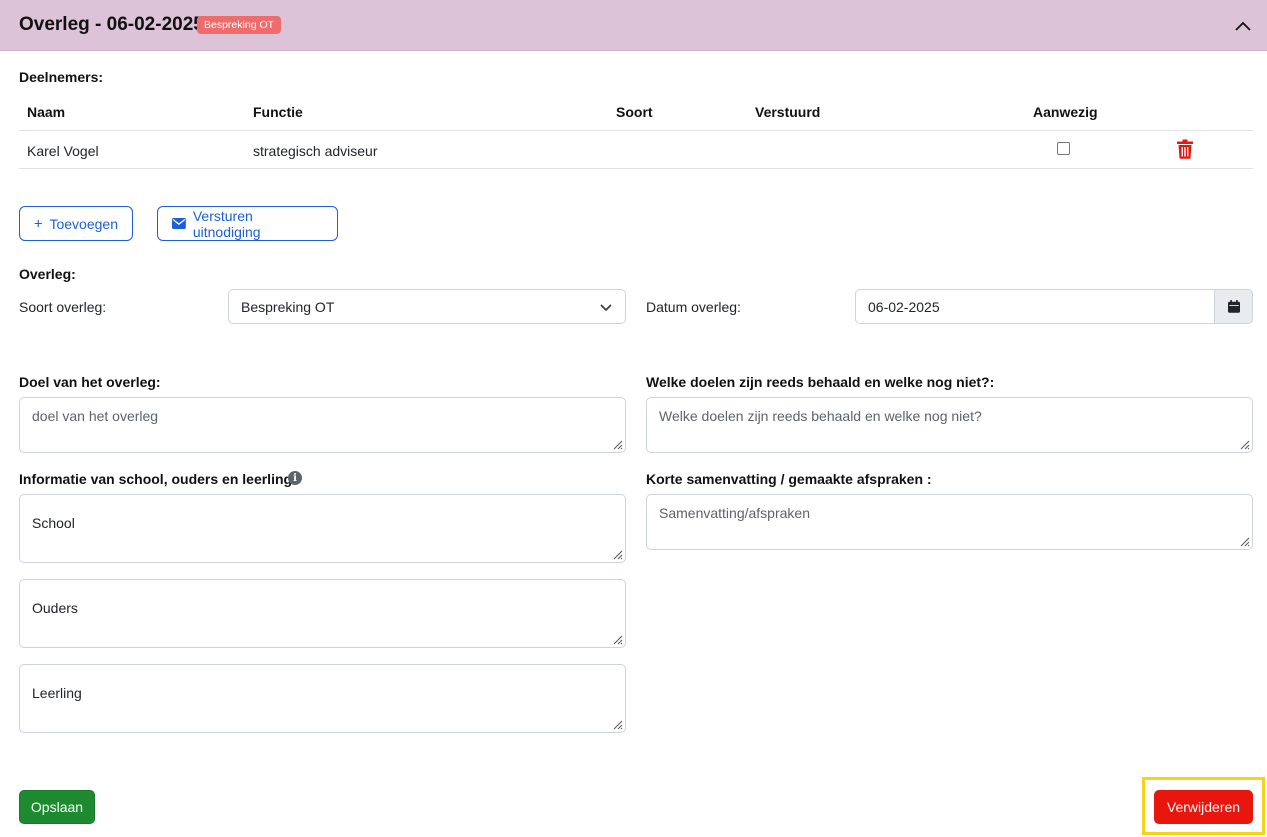  What do you see at coordinates (55, 608) in the screenshot?
I see `parents-placeholder: Ouders` at bounding box center [55, 608].